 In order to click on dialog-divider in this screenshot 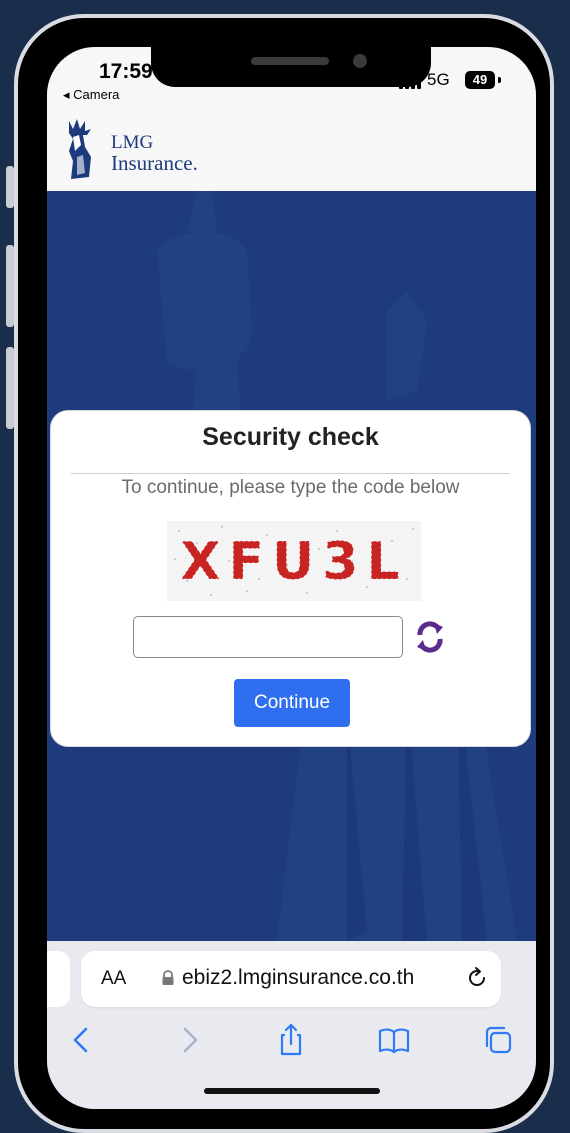, I will do `click(290, 473)`.